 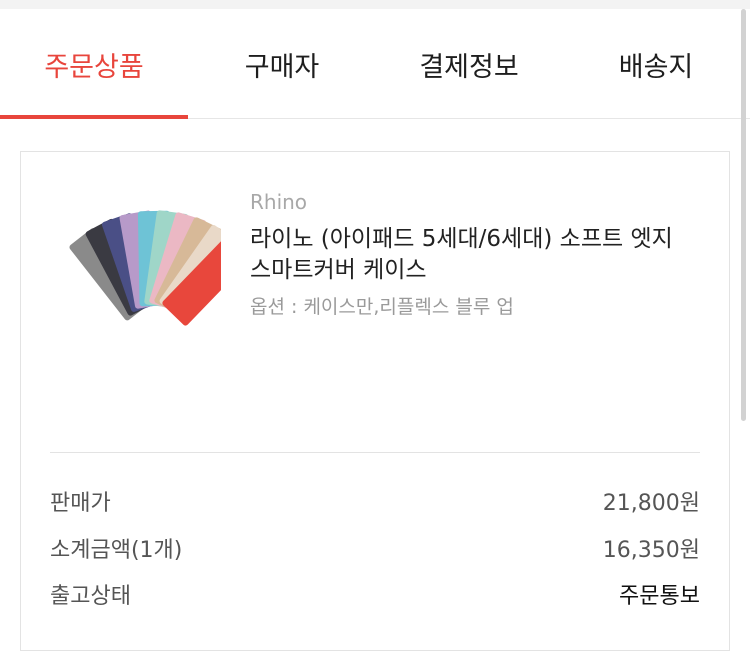 What do you see at coordinates (90, 596) in the screenshot?
I see `summary-label: 출고상태` at bounding box center [90, 596].